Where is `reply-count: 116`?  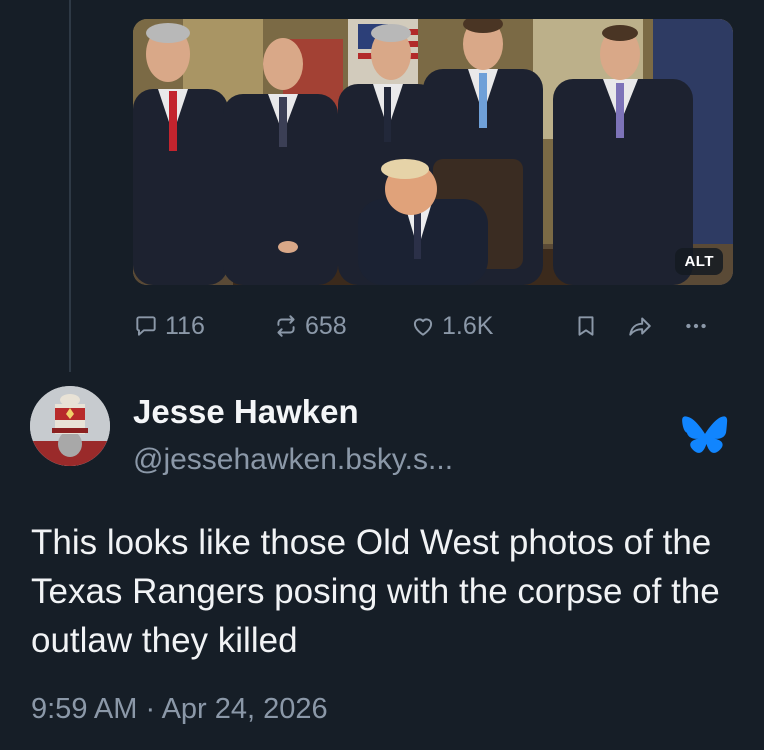 reply-count: 116 is located at coordinates (185, 325).